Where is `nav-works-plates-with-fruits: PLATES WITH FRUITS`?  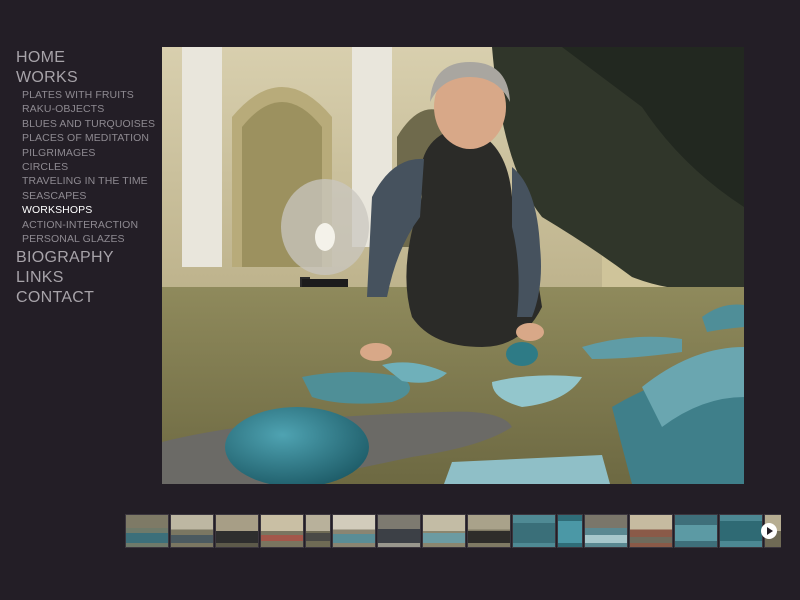 nav-works-plates-with-fruits: PLATES WITH FRUITS is located at coordinates (89, 95).